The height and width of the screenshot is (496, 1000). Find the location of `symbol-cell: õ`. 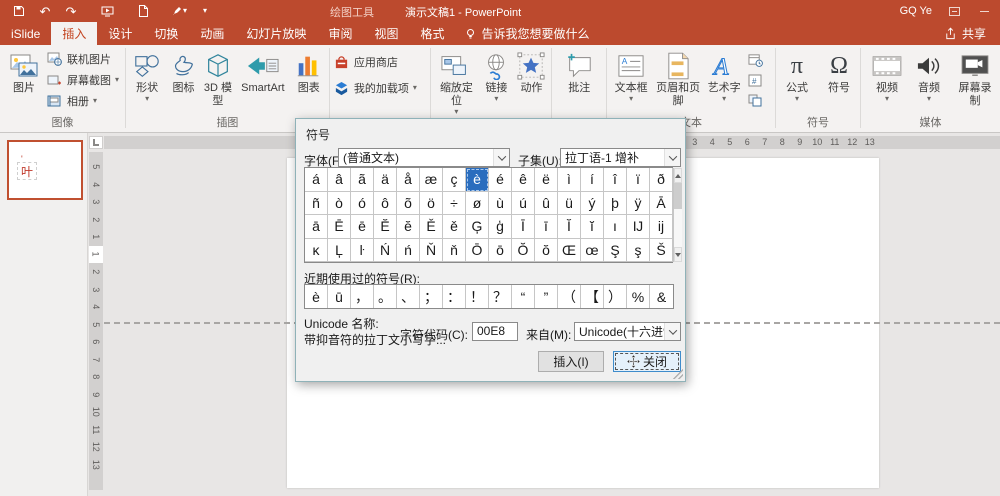

symbol-cell: õ is located at coordinates (408, 203).